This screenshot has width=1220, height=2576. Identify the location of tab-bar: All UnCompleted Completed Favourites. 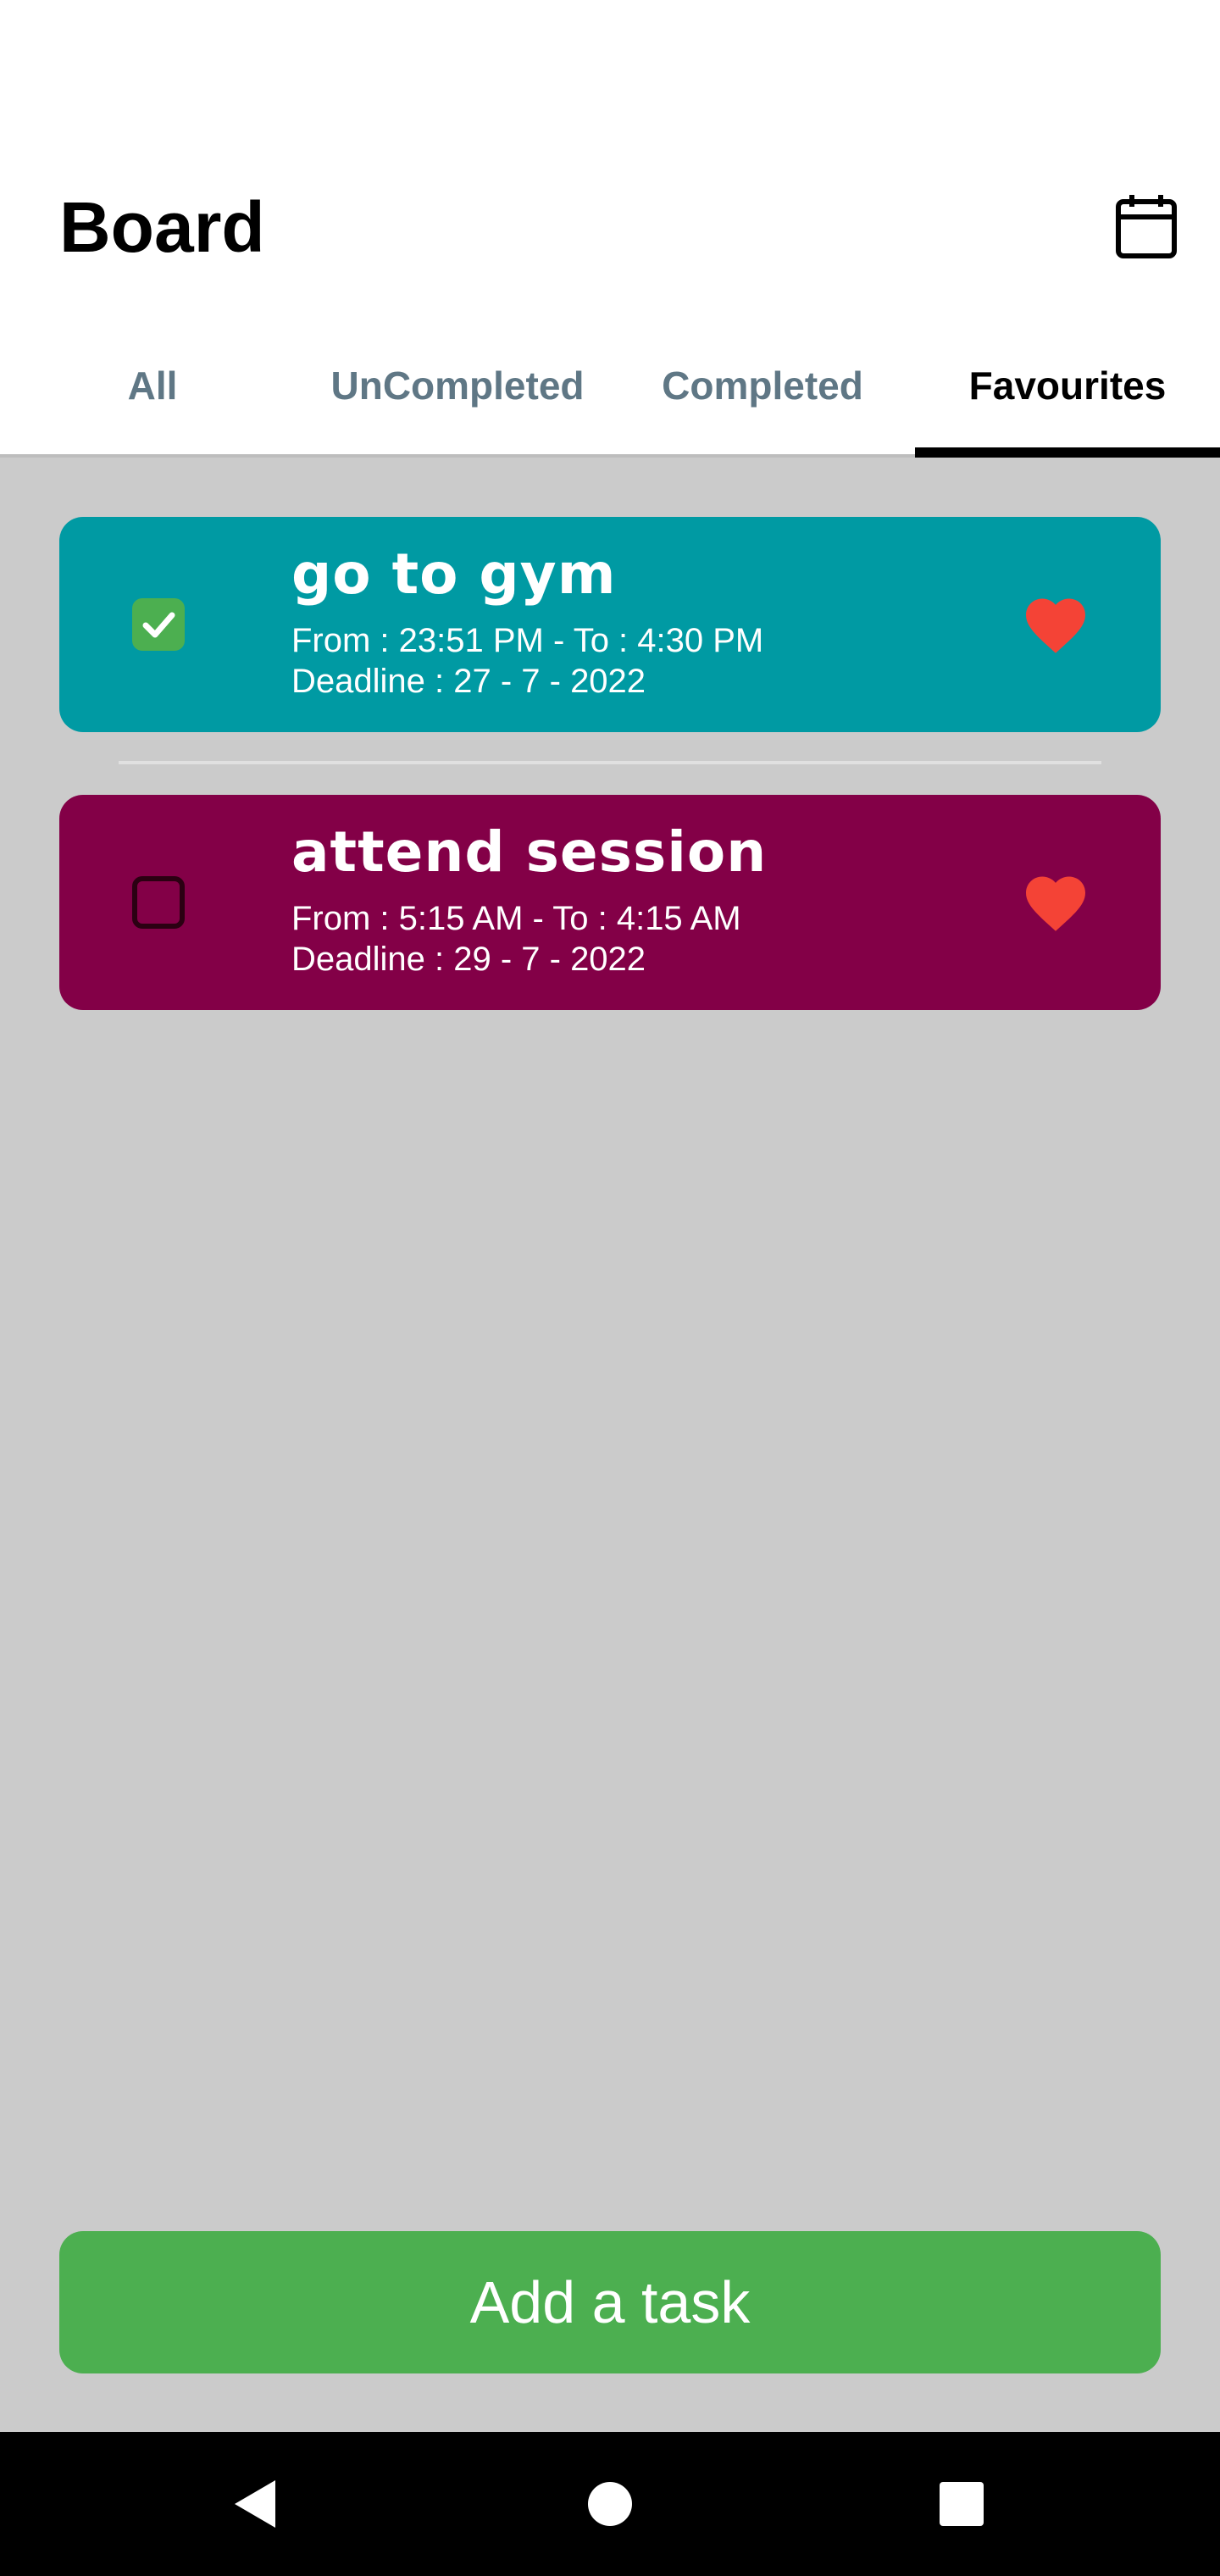
(610, 386).